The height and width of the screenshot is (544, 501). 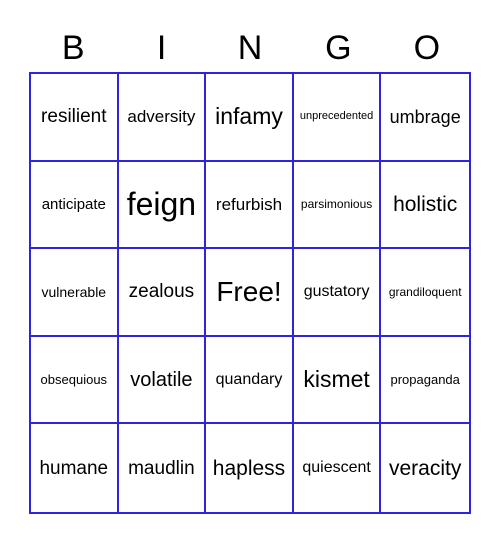 I want to click on cell-word: holistic, so click(x=425, y=204).